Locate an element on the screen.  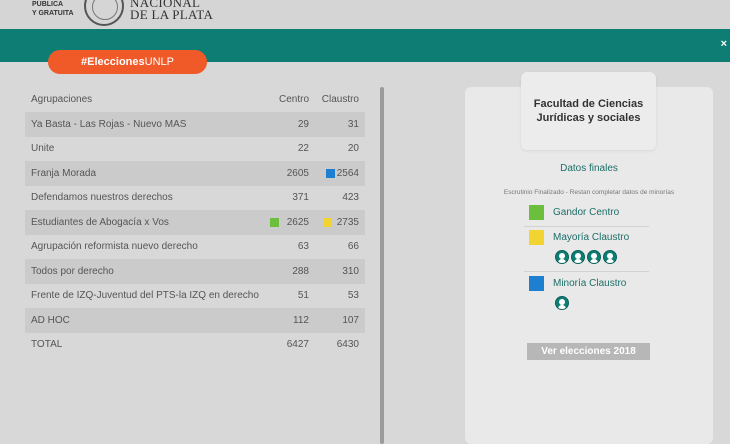
yellow-square-icon is located at coordinates (536, 237).